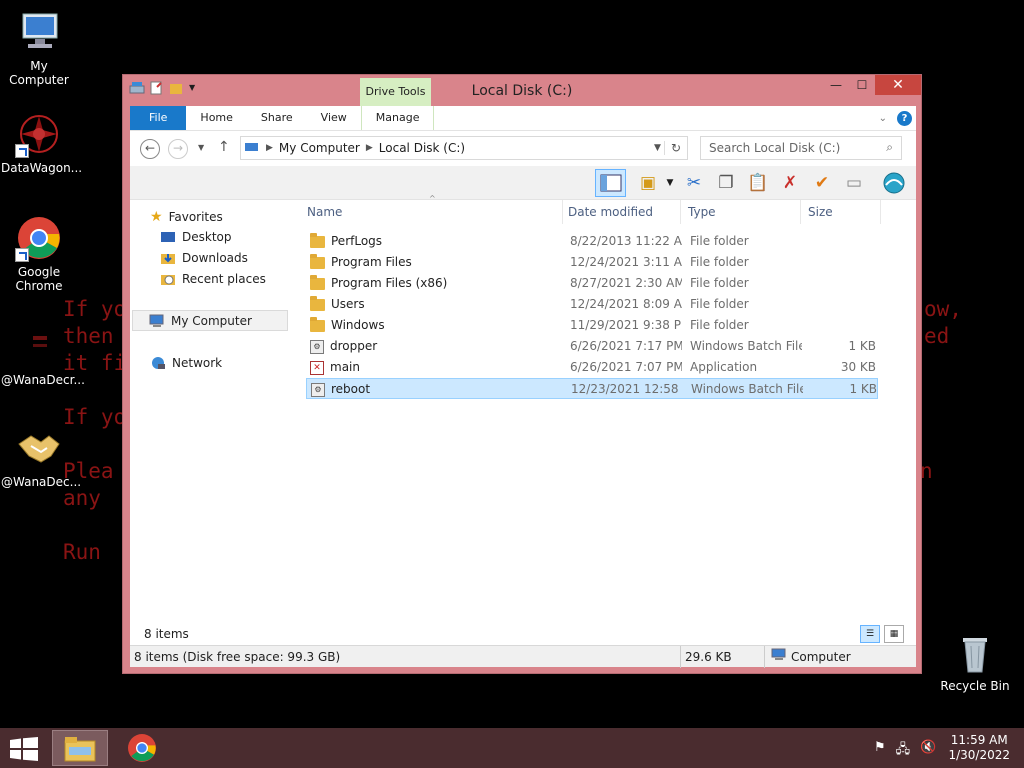 This screenshot has width=1024, height=768. Describe the element at coordinates (610, 183) in the screenshot. I see `preview-pane-button` at that location.